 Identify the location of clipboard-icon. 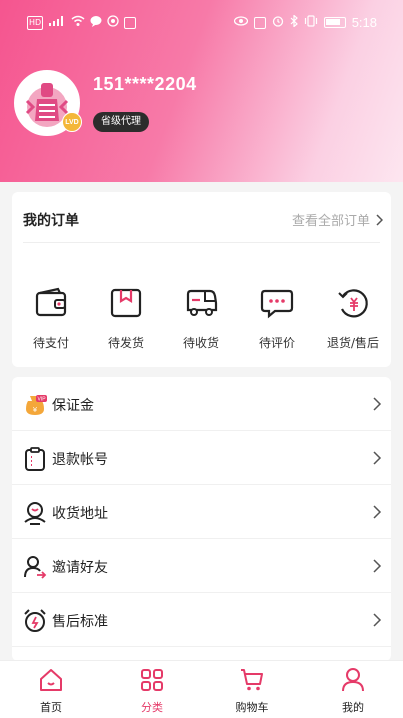
(35, 459).